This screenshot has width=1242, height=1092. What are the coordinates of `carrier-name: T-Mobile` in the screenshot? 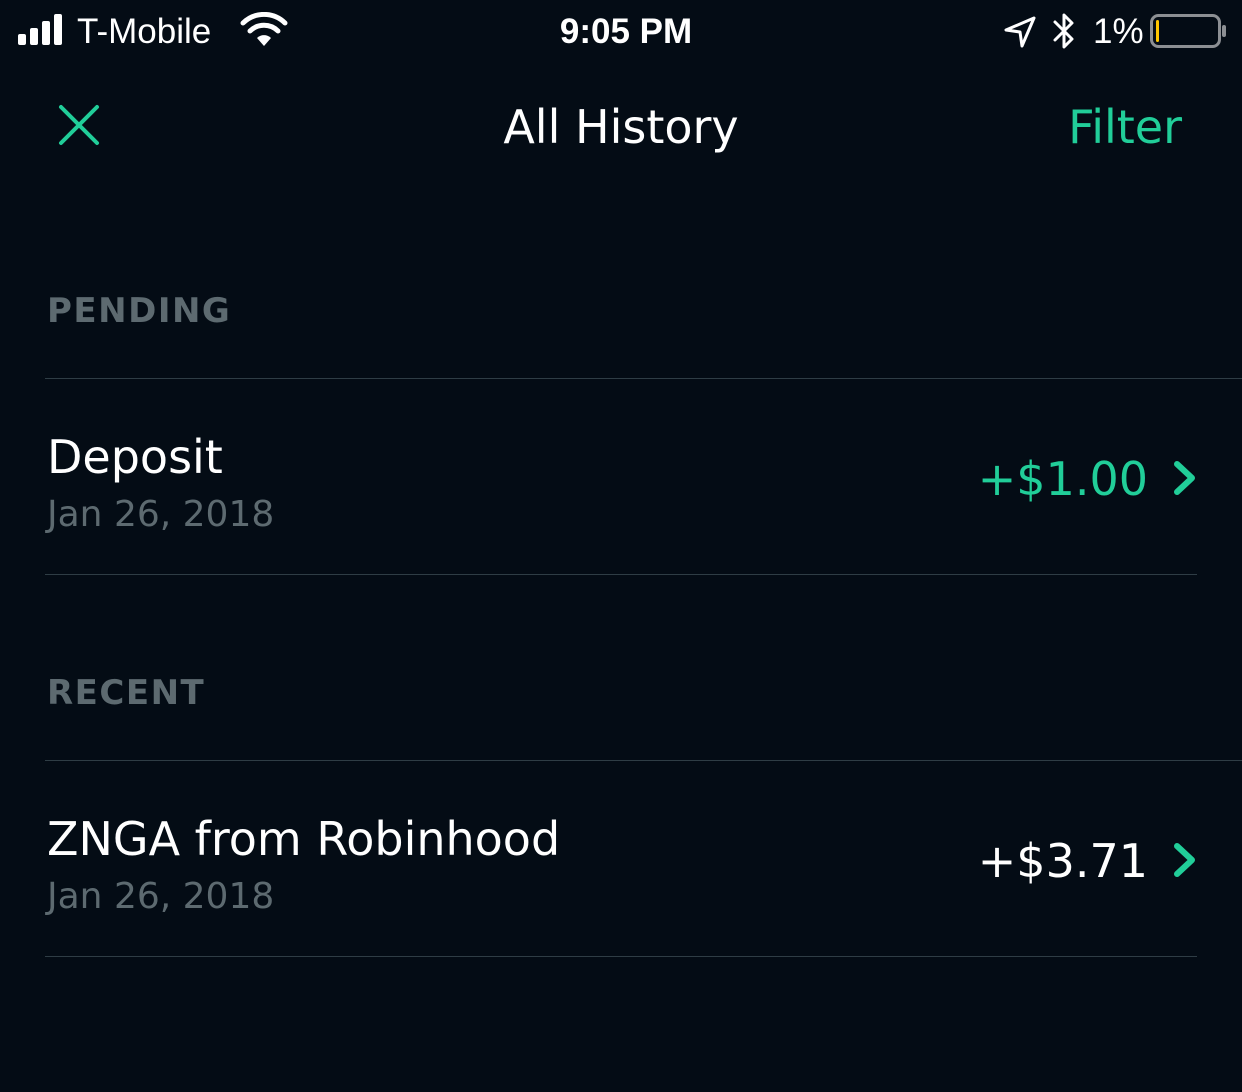 It's located at (144, 31).